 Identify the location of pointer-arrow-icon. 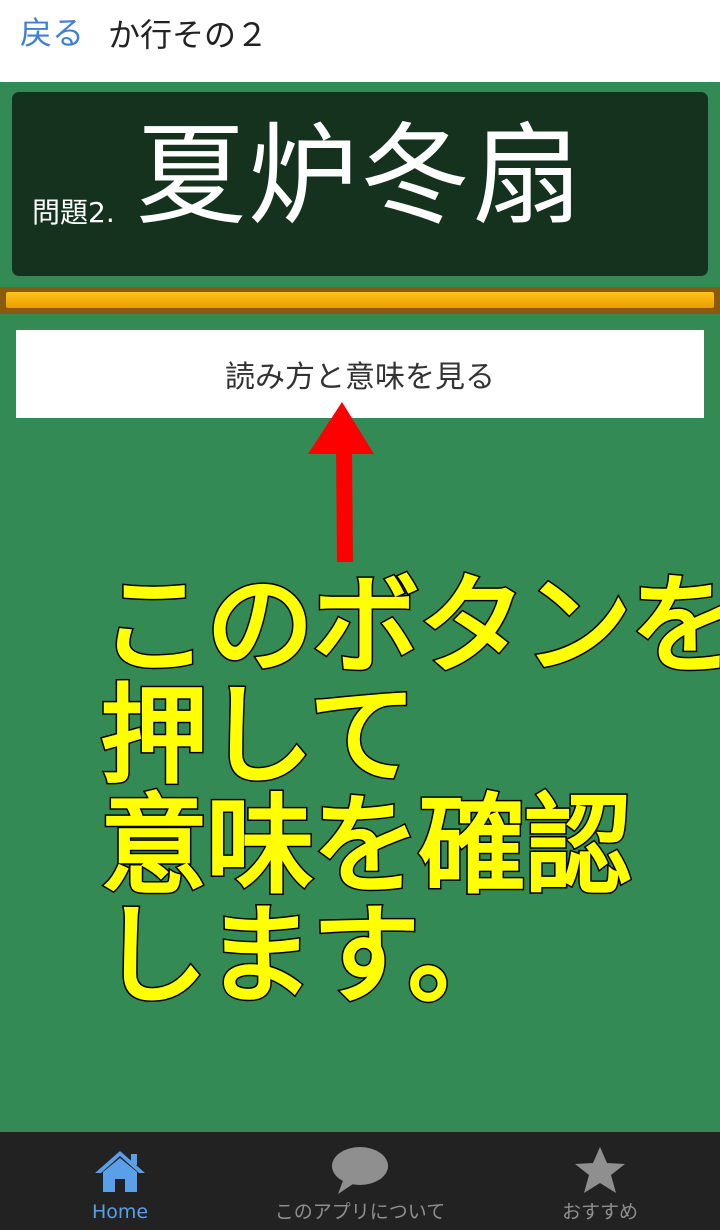
(341, 482).